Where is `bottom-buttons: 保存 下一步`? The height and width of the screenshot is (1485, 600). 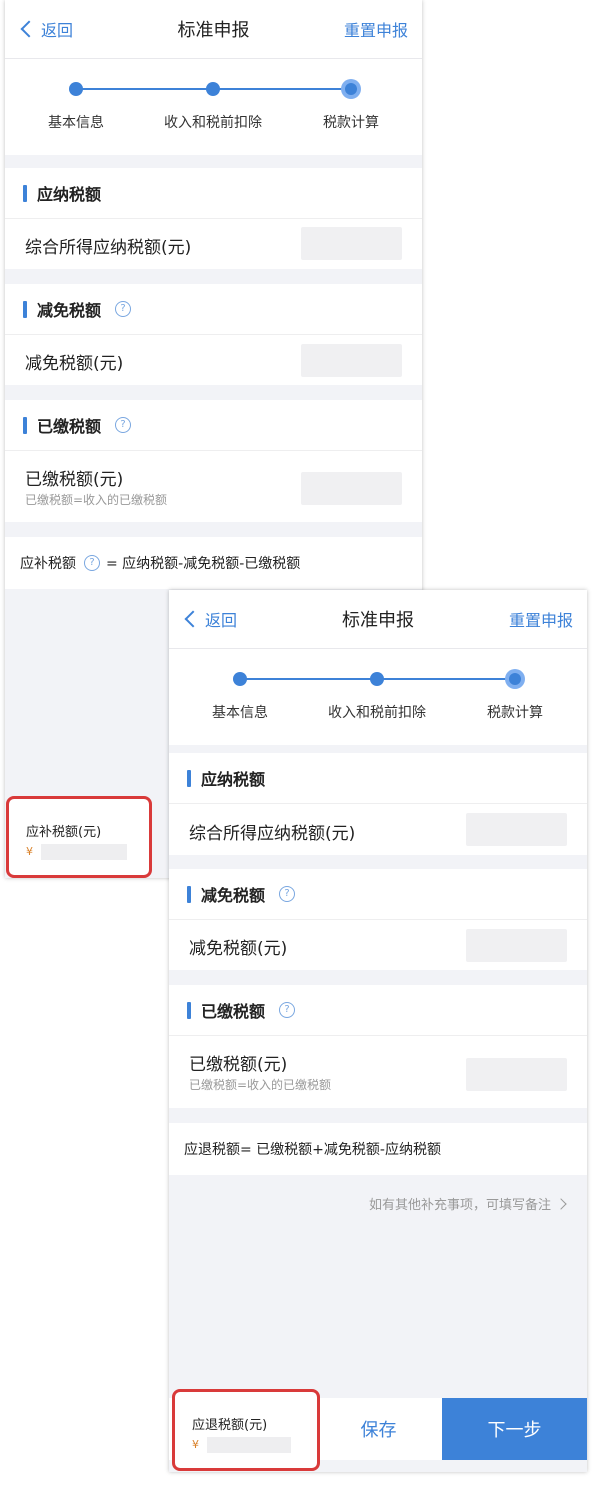
bottom-buttons: 保存 下一步 is located at coordinates (450, 1429).